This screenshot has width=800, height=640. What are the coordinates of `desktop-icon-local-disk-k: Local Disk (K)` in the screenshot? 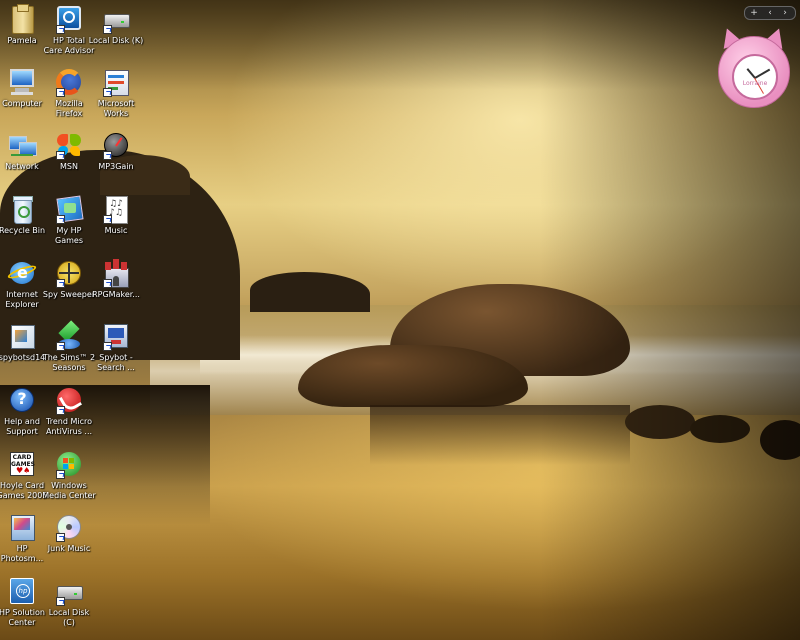 It's located at (116, 33).